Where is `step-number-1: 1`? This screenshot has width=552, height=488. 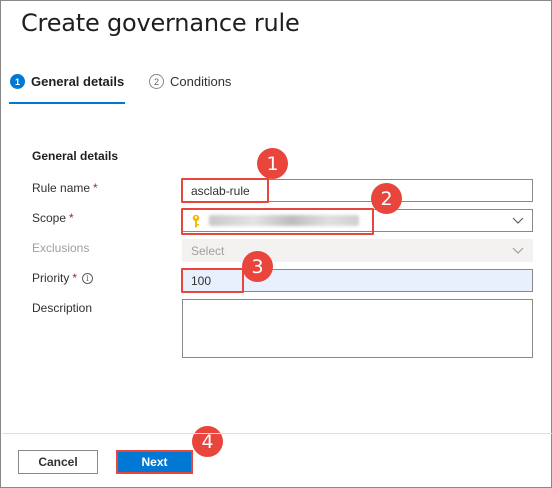
step-number-1: 1 is located at coordinates (17, 81).